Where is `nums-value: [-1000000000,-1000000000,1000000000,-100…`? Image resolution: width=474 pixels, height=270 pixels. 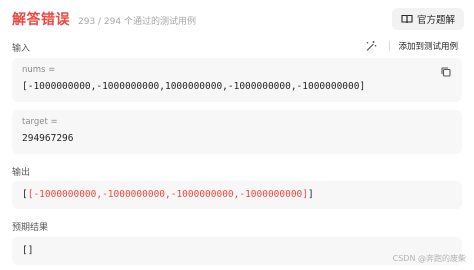 nums-value: [-1000000000,-1000000000,1000000000,-100… is located at coordinates (194, 86).